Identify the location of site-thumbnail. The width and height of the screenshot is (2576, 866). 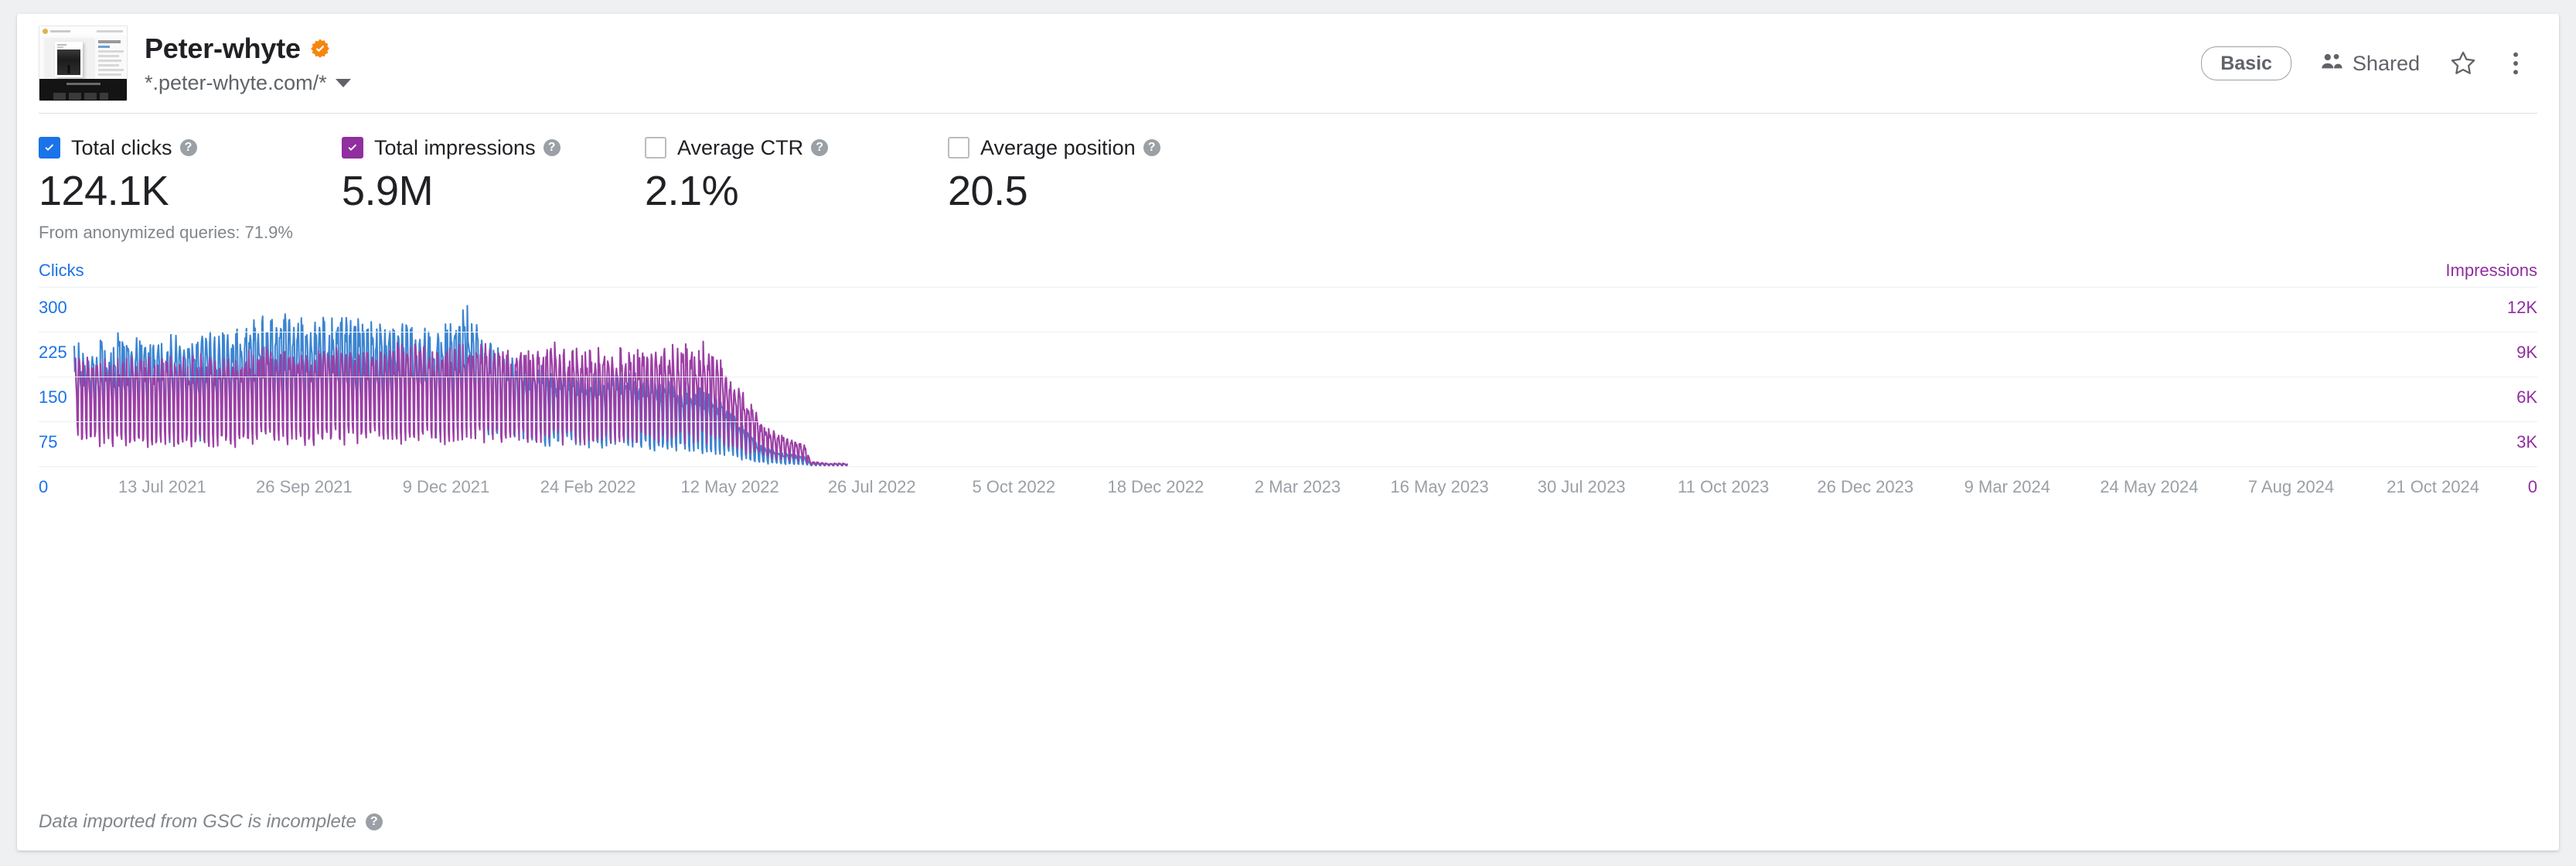
(83, 63).